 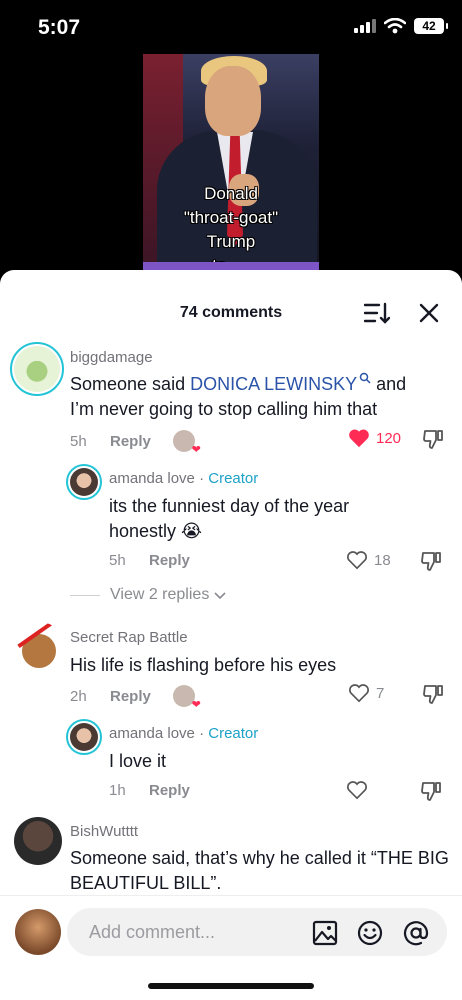 What do you see at coordinates (429, 313) in the screenshot?
I see `close-icon` at bounding box center [429, 313].